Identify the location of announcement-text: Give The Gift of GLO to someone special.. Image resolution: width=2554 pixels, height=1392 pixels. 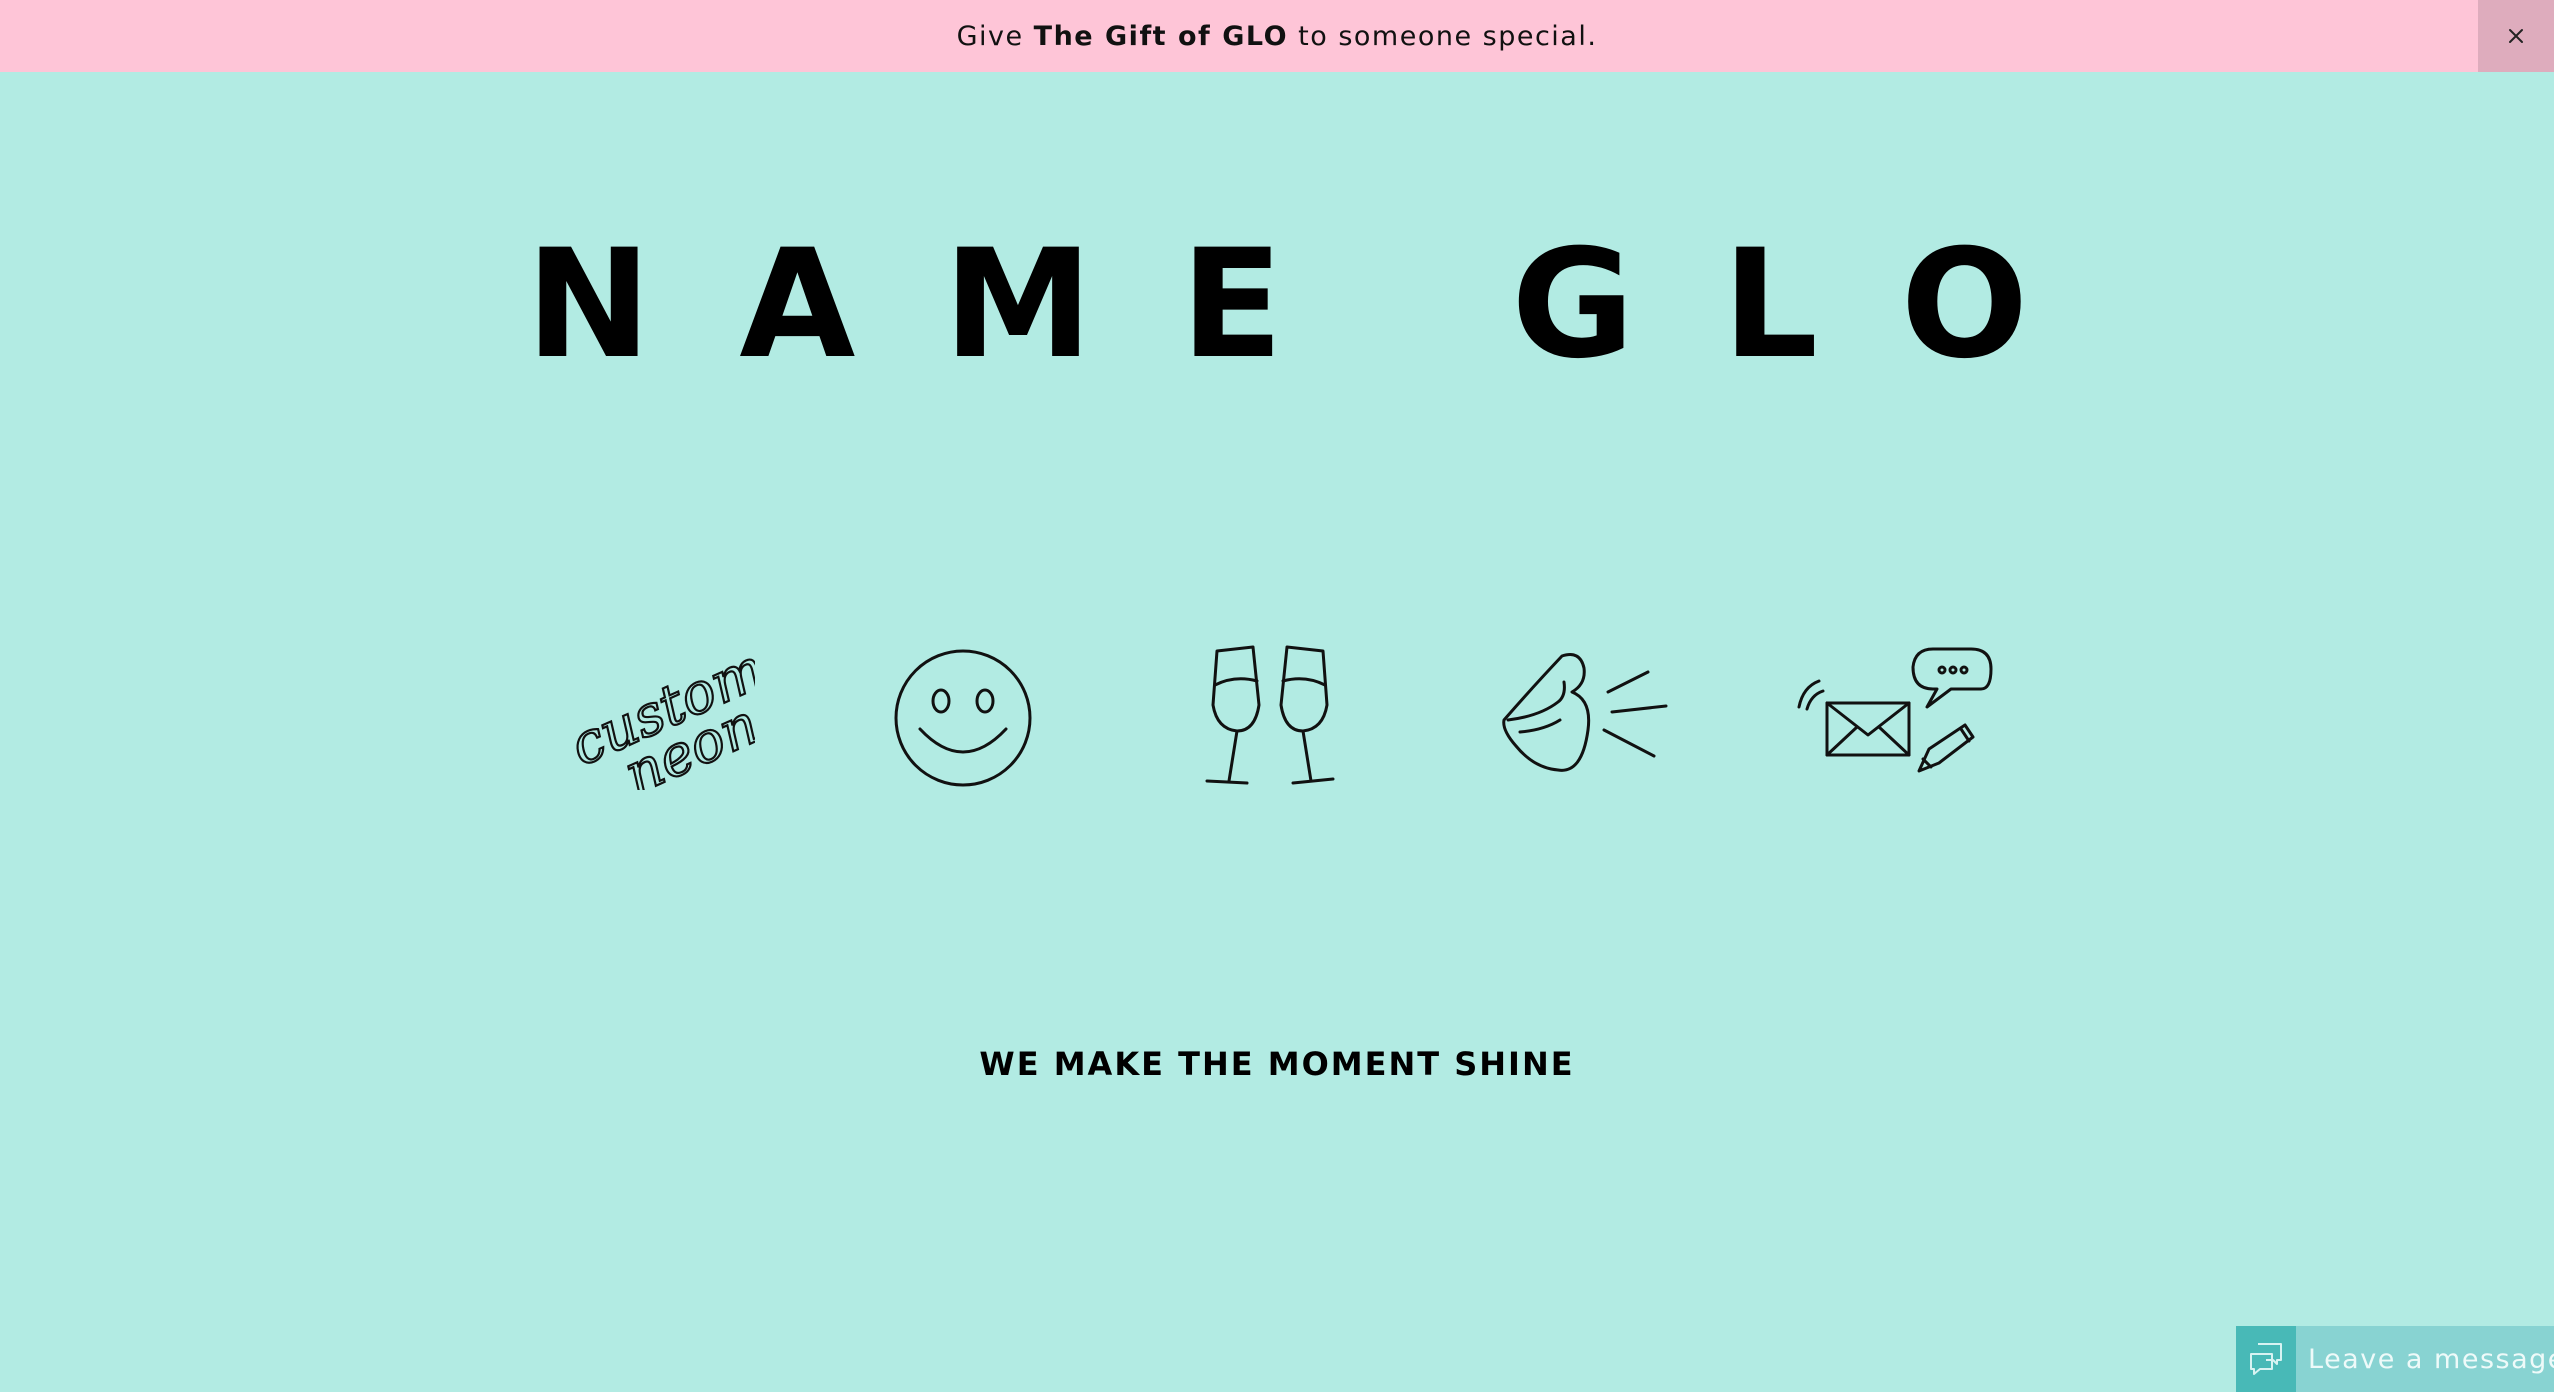
(1277, 36).